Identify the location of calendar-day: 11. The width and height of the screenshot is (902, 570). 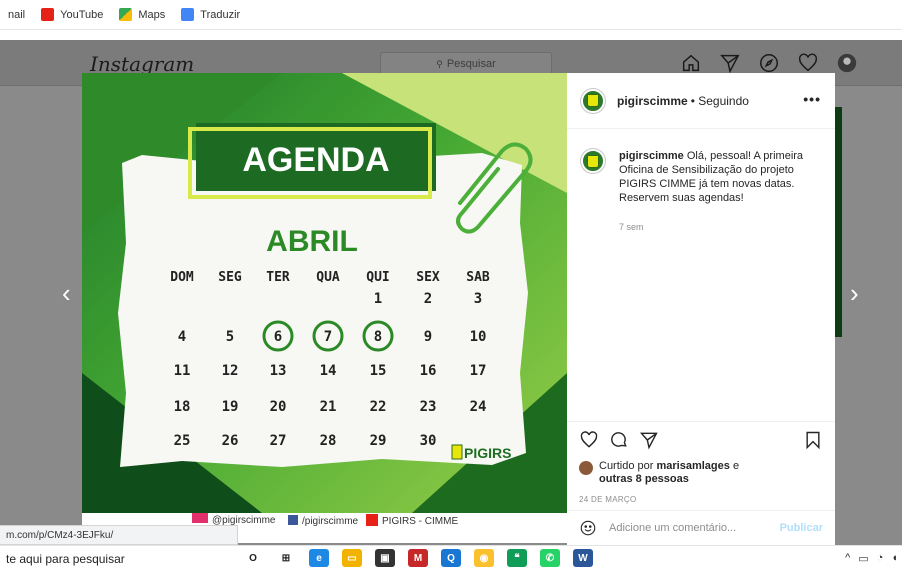
(182, 371).